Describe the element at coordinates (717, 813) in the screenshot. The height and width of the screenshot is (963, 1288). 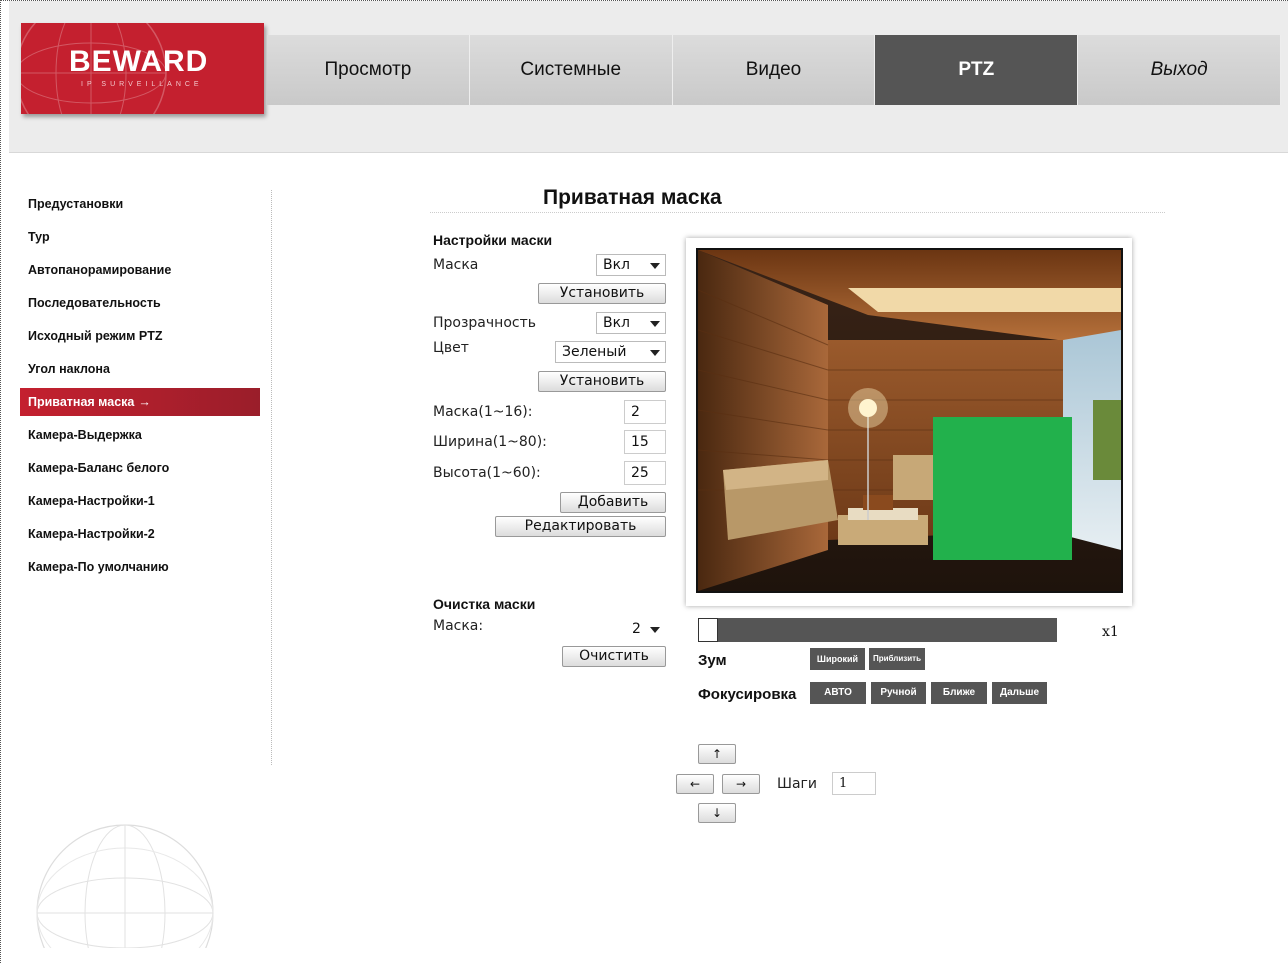
I see `pan-down-button: ↓` at that location.